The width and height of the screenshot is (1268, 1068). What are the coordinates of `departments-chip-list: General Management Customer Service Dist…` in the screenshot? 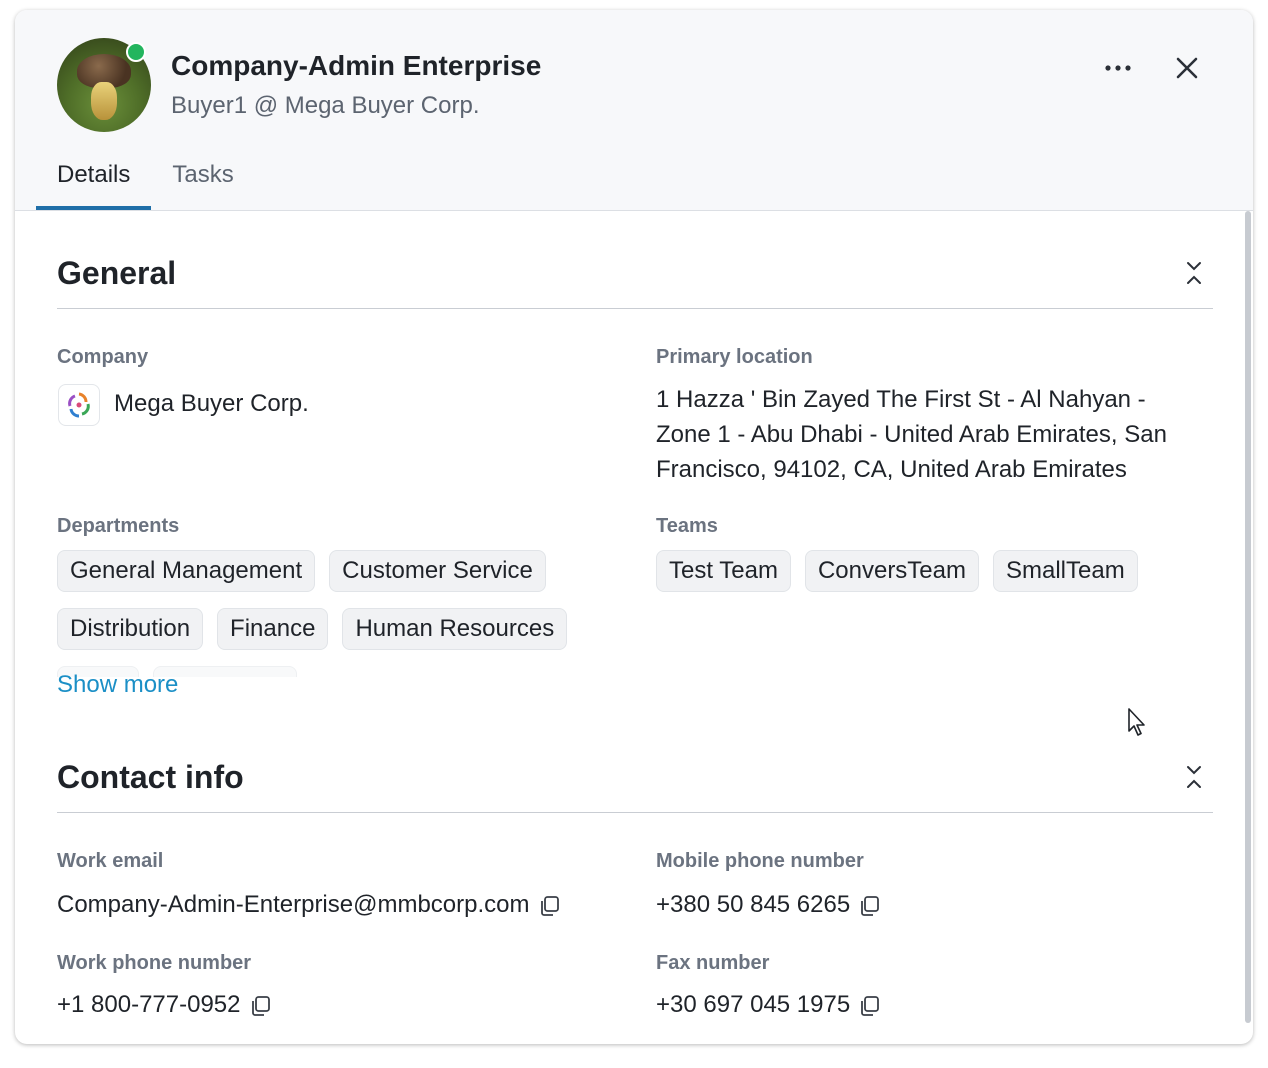 It's located at (337, 608).